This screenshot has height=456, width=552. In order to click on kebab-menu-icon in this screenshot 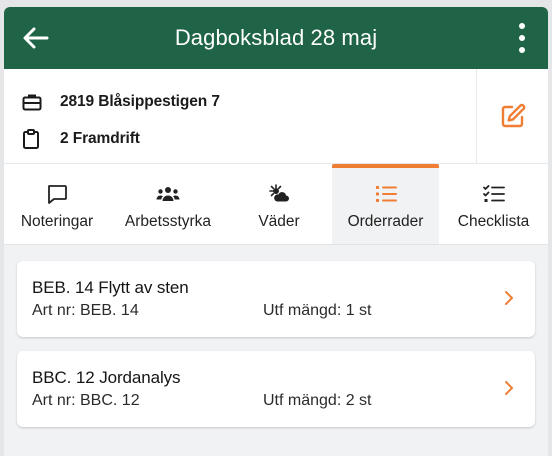, I will do `click(522, 26)`.